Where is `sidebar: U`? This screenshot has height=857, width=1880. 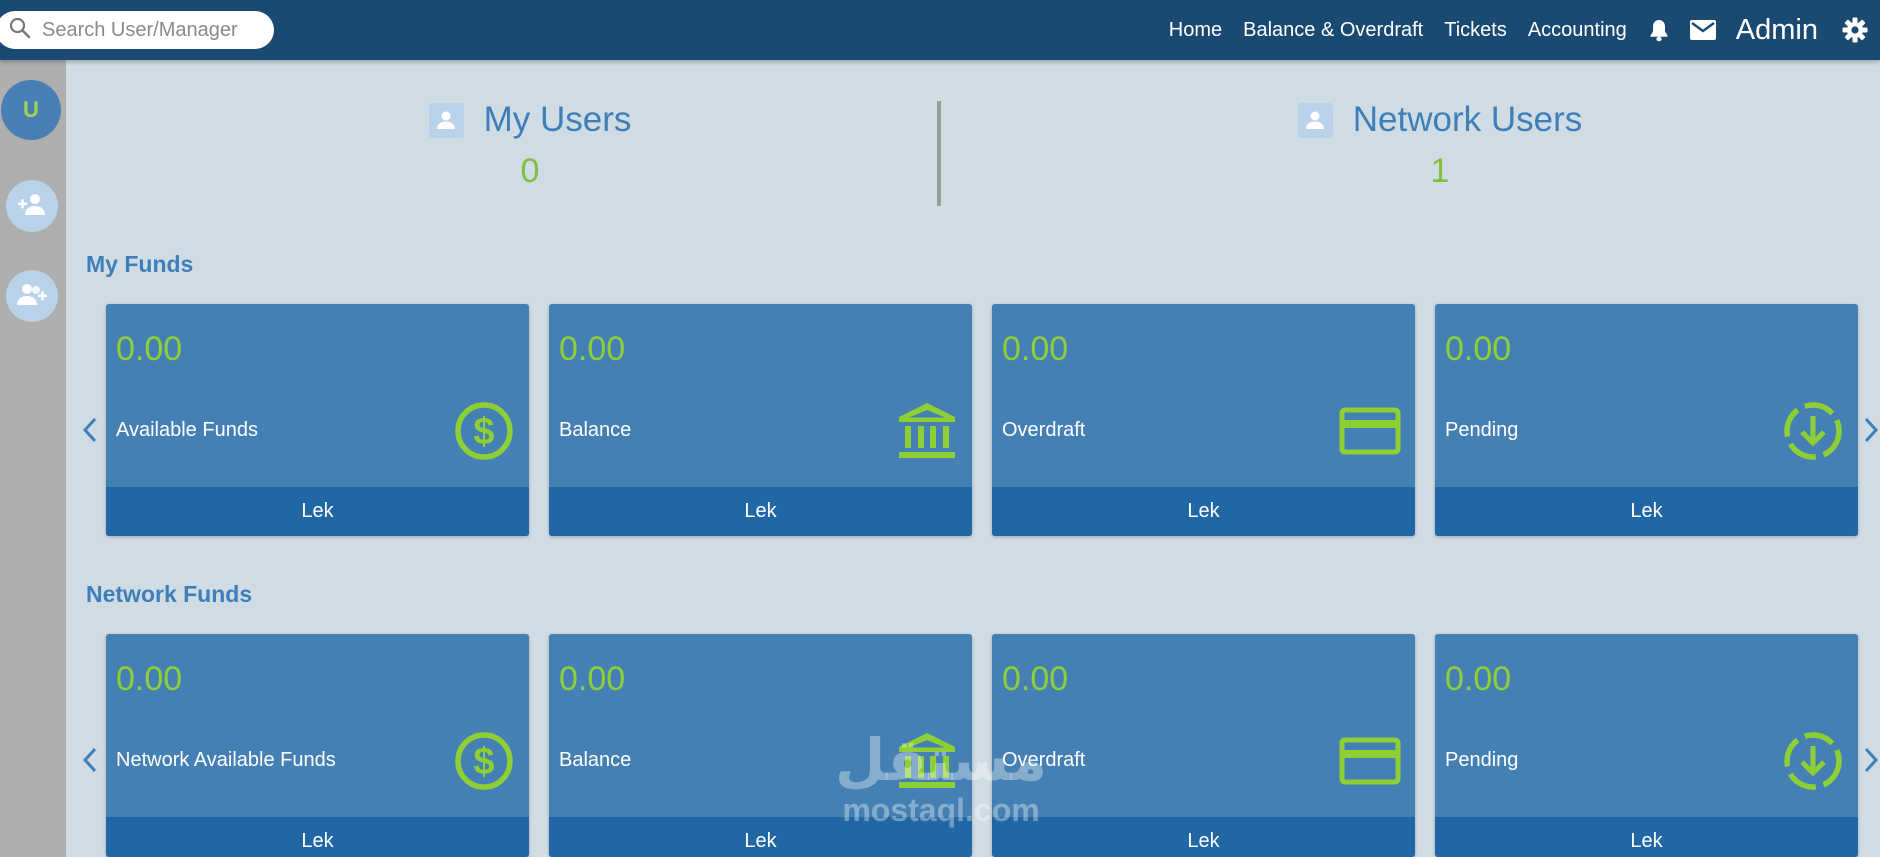
sidebar: U is located at coordinates (33, 458).